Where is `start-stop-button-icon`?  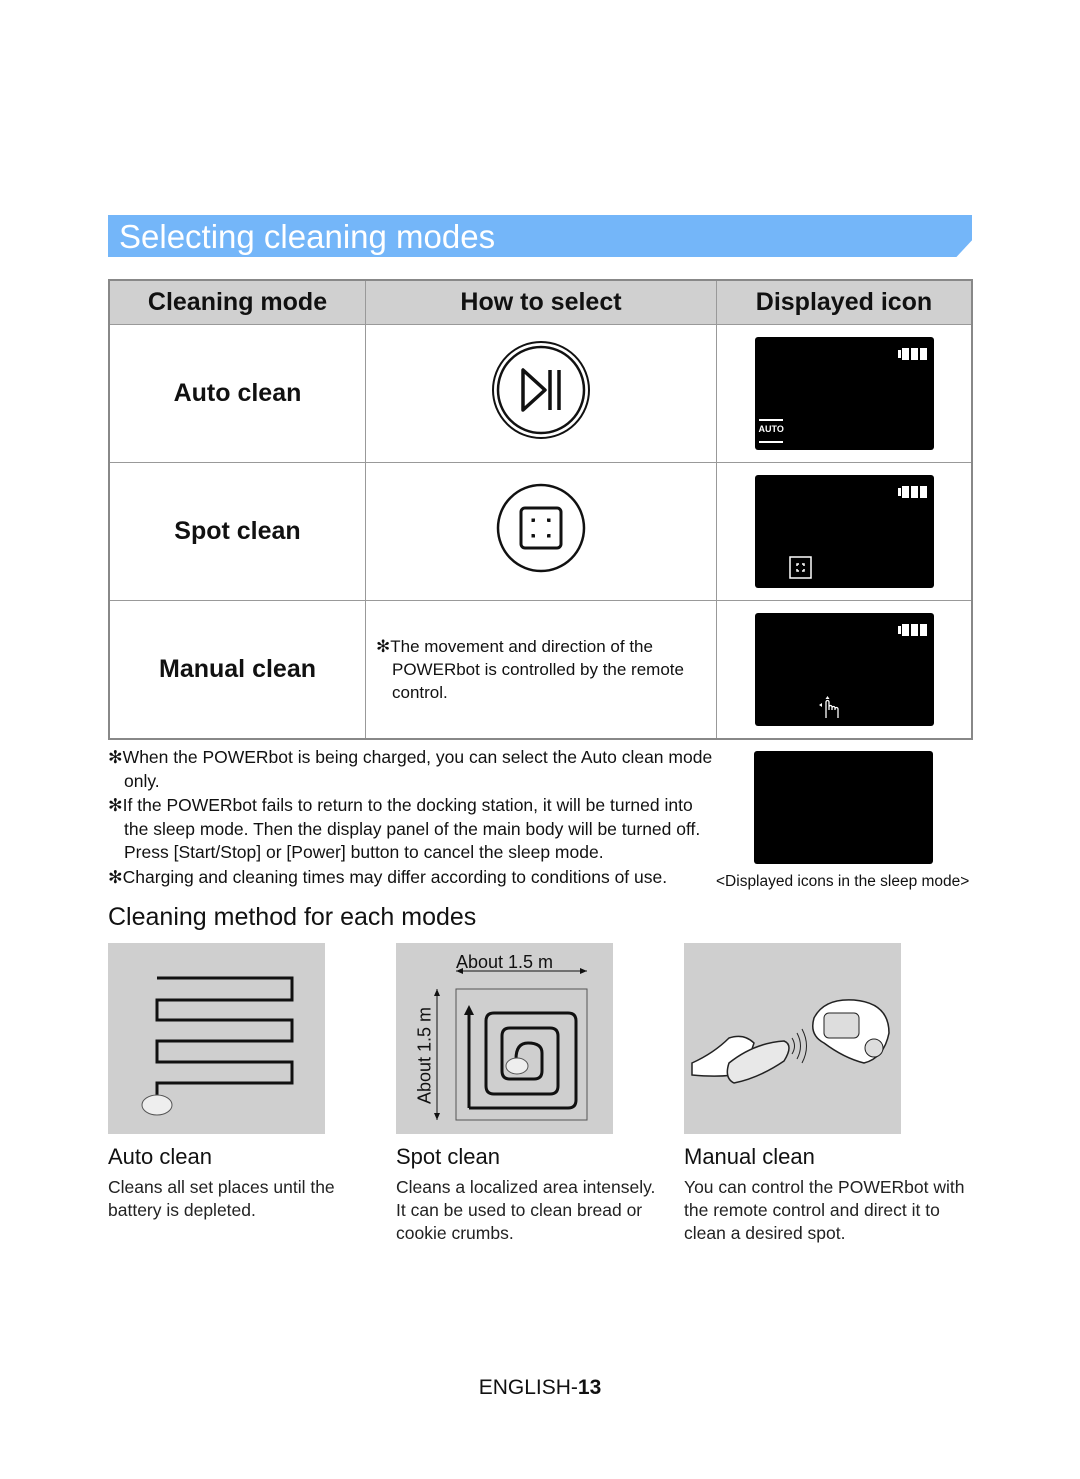
start-stop-button-icon is located at coordinates (541, 390).